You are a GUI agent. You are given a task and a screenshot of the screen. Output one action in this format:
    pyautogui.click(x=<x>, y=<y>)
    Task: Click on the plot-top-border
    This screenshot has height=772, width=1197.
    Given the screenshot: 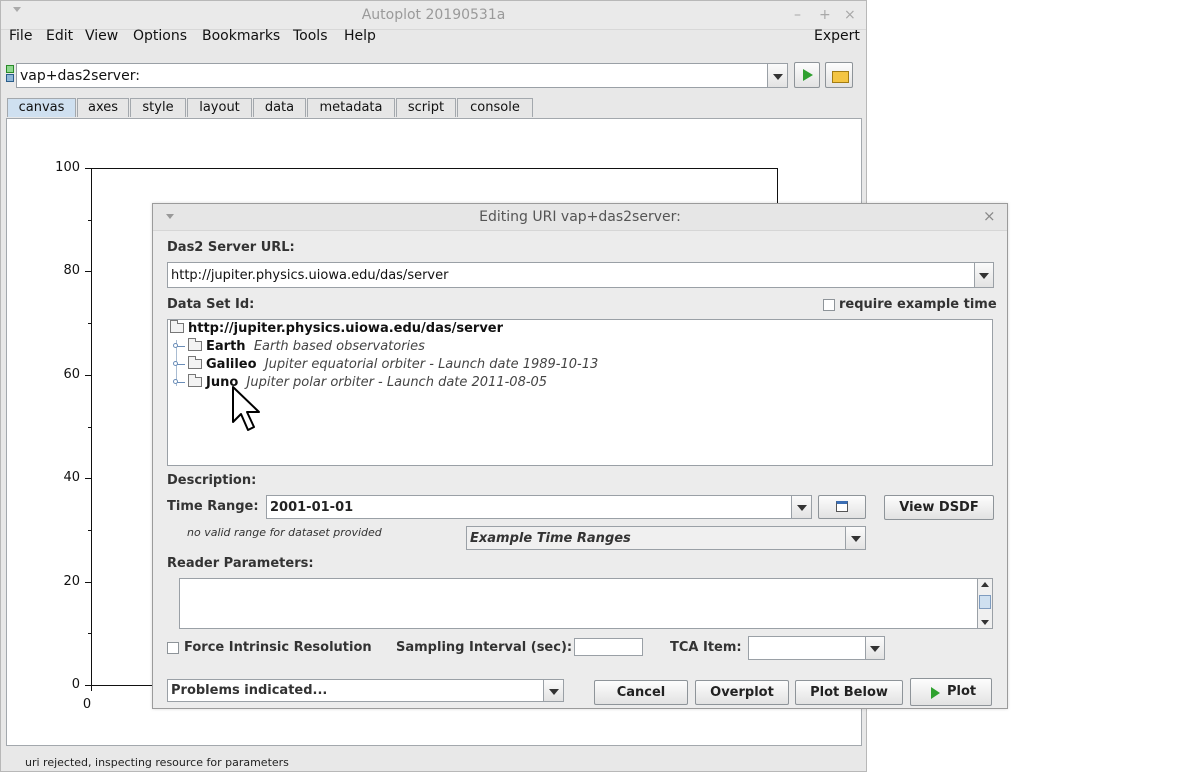 What is the action you would take?
    pyautogui.click(x=434, y=168)
    